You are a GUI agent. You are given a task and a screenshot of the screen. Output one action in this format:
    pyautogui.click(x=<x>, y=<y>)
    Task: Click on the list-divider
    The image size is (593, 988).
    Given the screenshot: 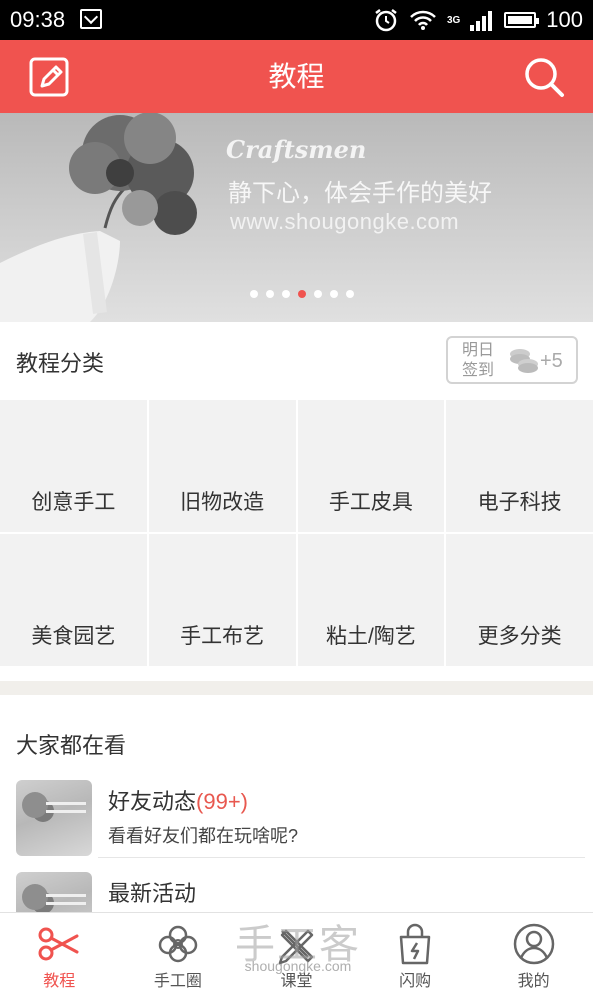 What is the action you would take?
    pyautogui.click(x=341, y=857)
    